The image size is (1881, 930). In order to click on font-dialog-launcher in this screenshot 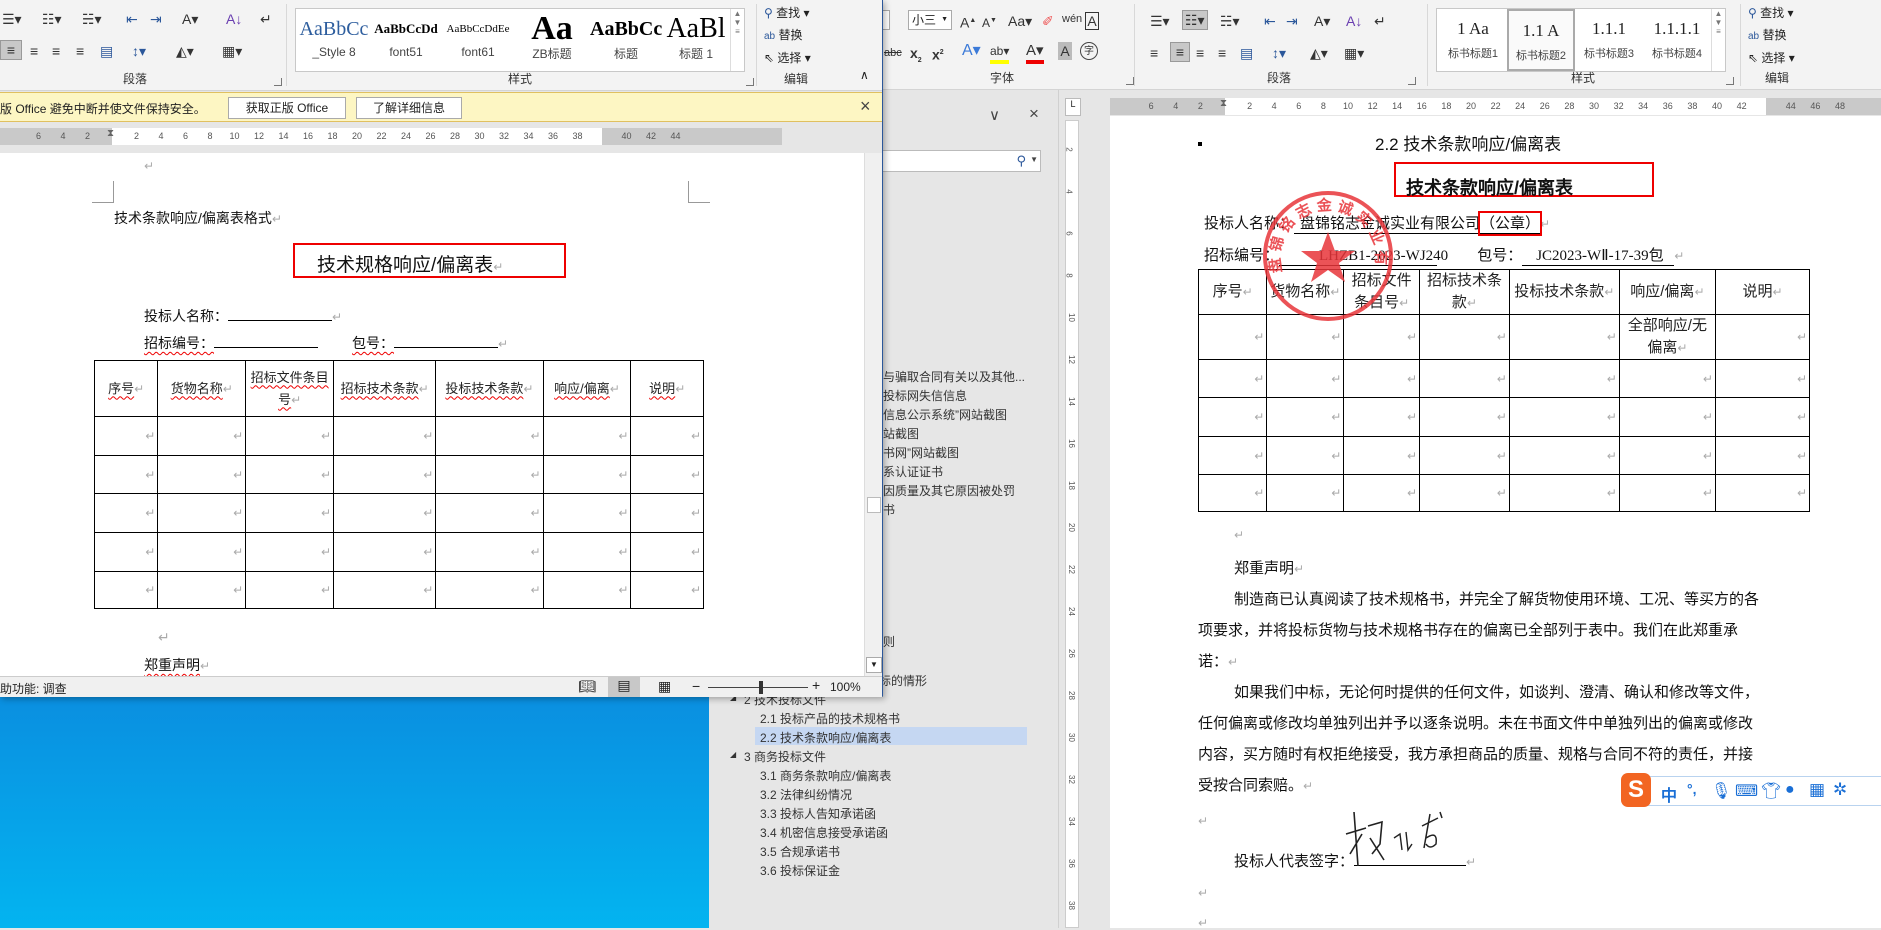, I will do `click(1130, 81)`.